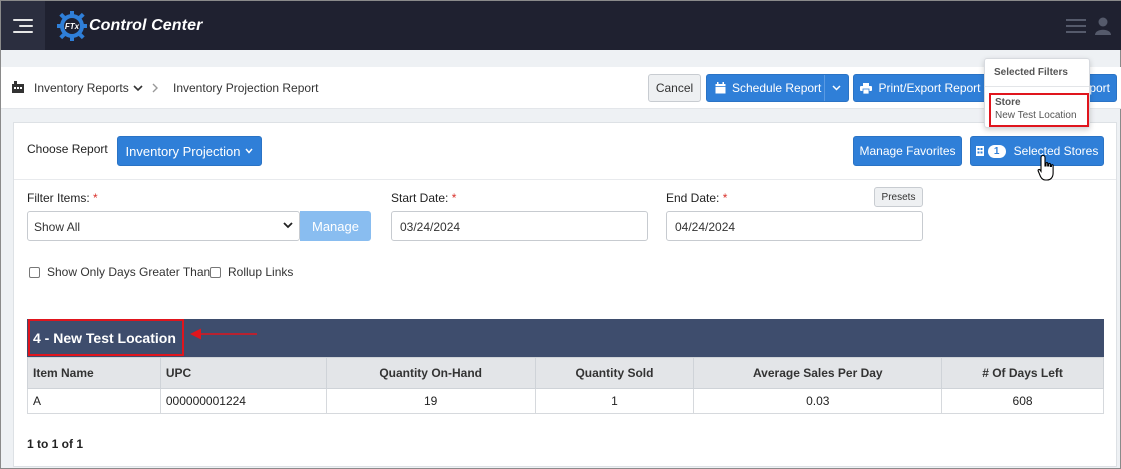  Describe the element at coordinates (614, 373) in the screenshot. I see `column-header: Quantity Sold` at that location.